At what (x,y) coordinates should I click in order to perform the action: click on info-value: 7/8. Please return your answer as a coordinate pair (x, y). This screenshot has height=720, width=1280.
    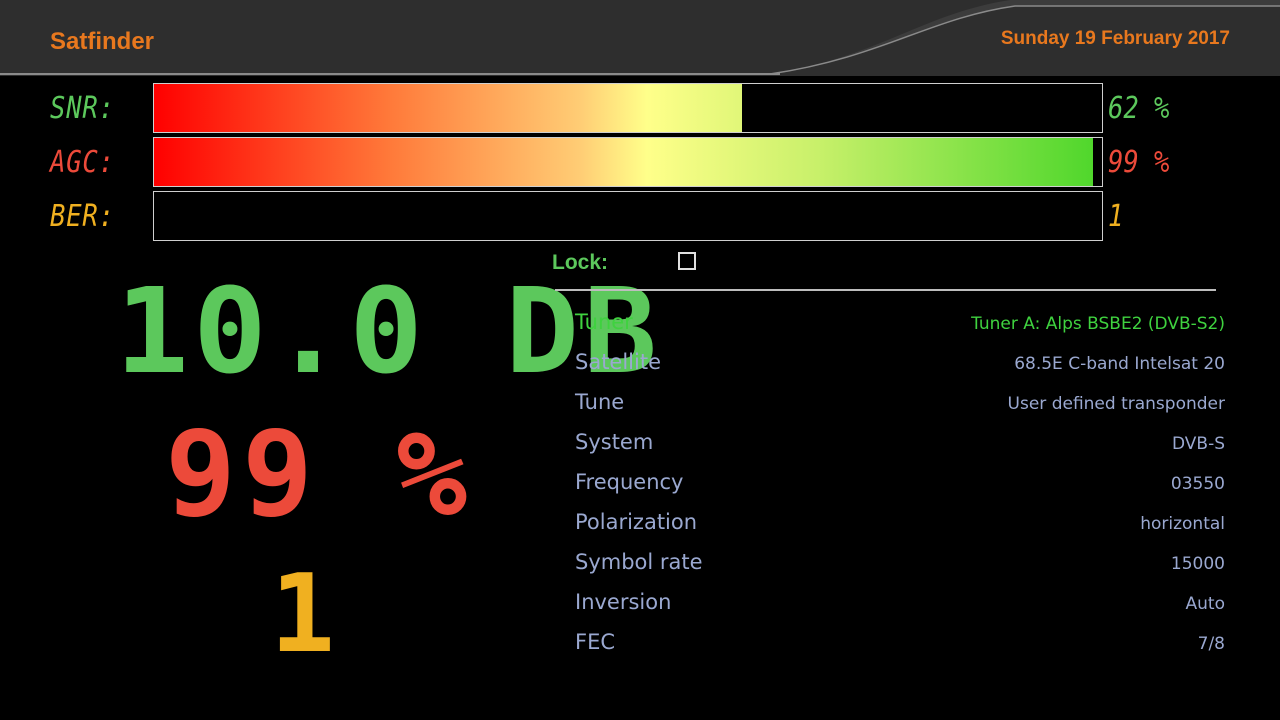
    Looking at the image, I should click on (1211, 644).